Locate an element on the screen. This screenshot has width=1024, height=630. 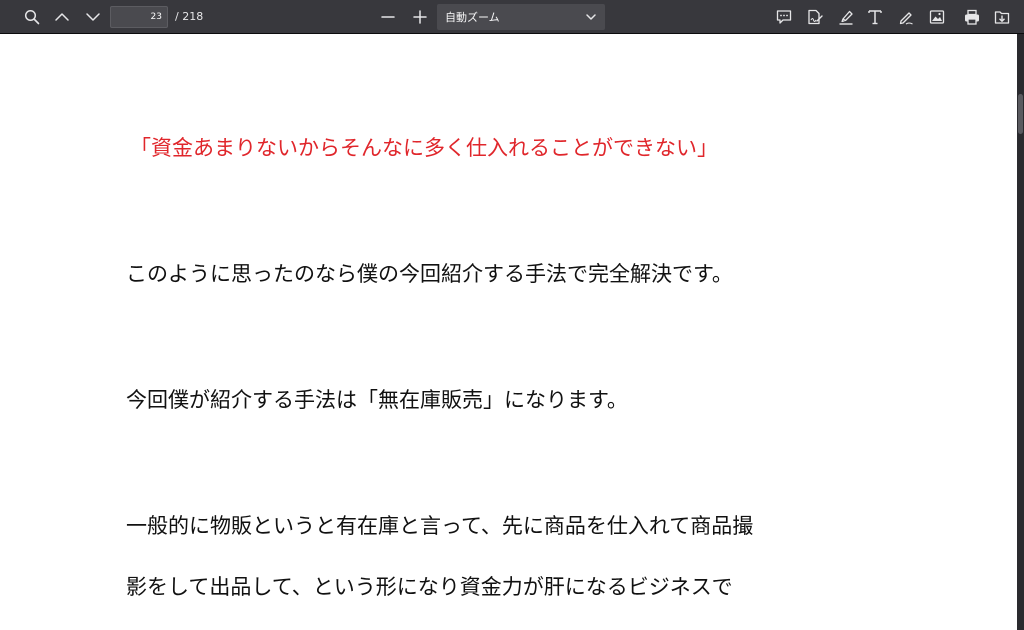
zoom-out-button is located at coordinates (388, 17).